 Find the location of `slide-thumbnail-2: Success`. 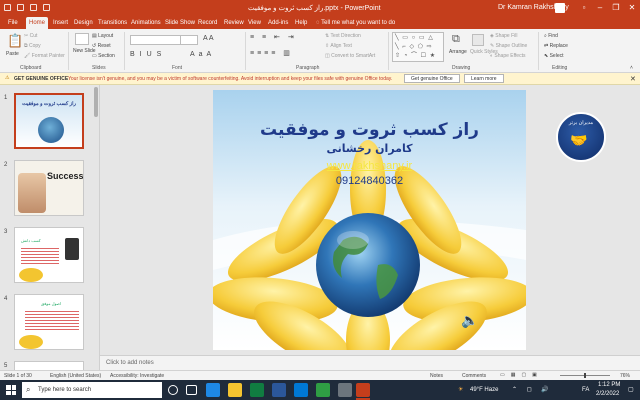

slide-thumbnail-2: Success is located at coordinates (49, 188).